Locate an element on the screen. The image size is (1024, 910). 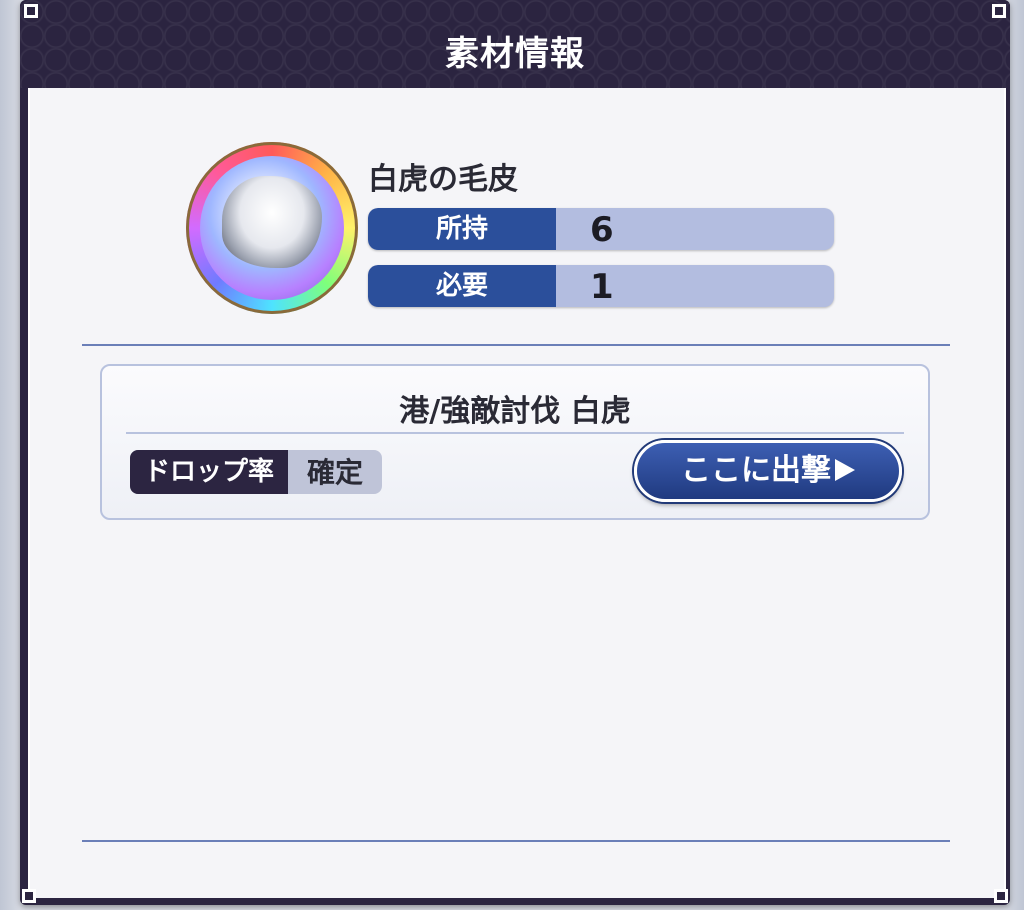
dialog-title: 素材情報 is located at coordinates (515, 54).